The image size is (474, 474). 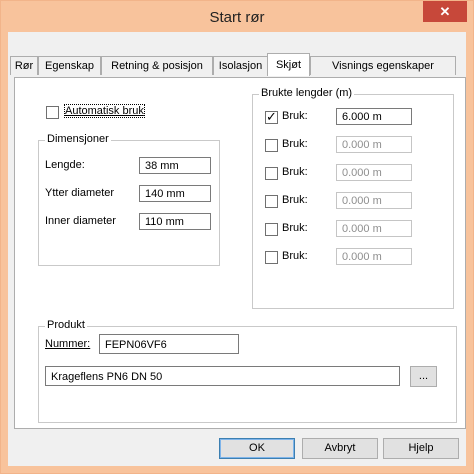 I want to click on inner-diameter-field: 110 mm, so click(x=175, y=221).